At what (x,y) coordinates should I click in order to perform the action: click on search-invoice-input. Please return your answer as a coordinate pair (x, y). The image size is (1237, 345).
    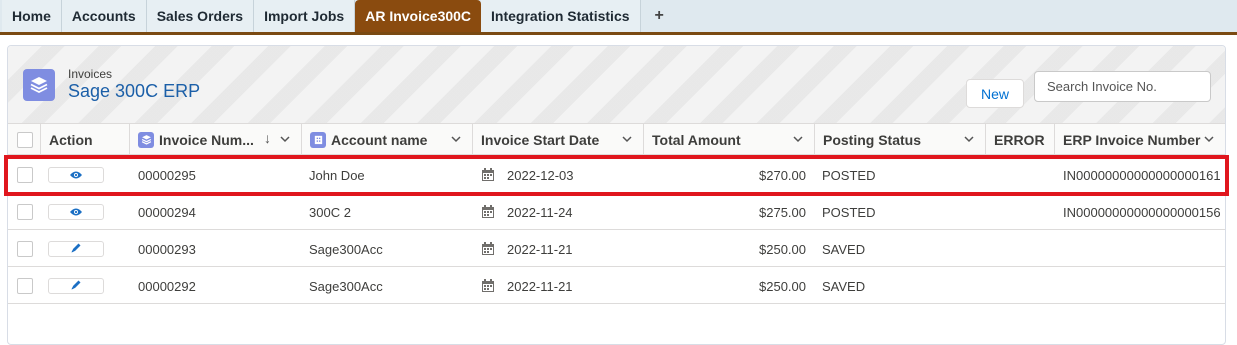
    Looking at the image, I should click on (1122, 86).